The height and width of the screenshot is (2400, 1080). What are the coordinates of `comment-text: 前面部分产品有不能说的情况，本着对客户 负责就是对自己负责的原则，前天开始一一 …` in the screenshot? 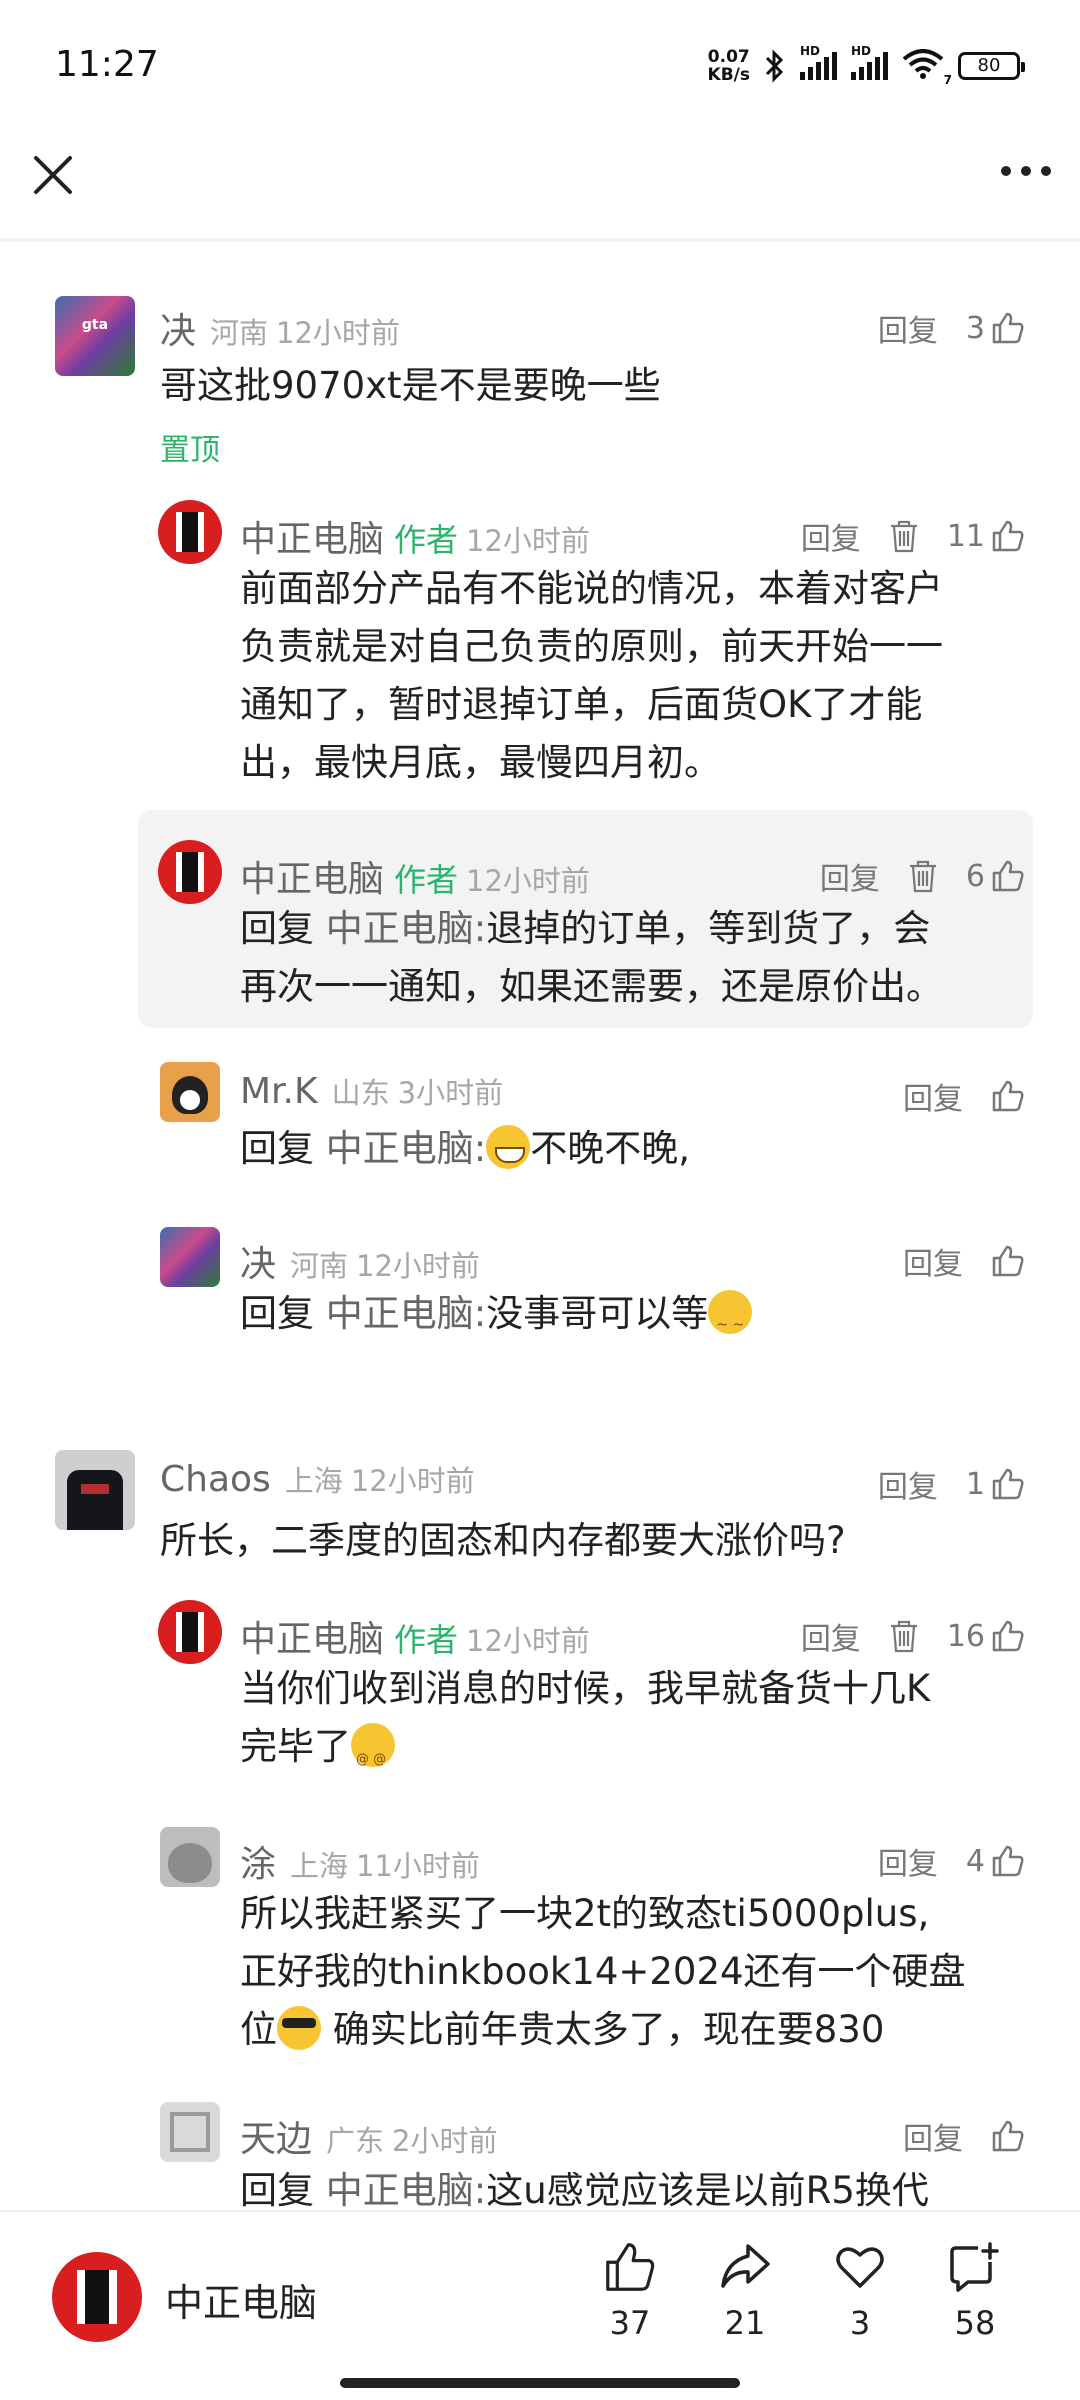 It's located at (591, 675).